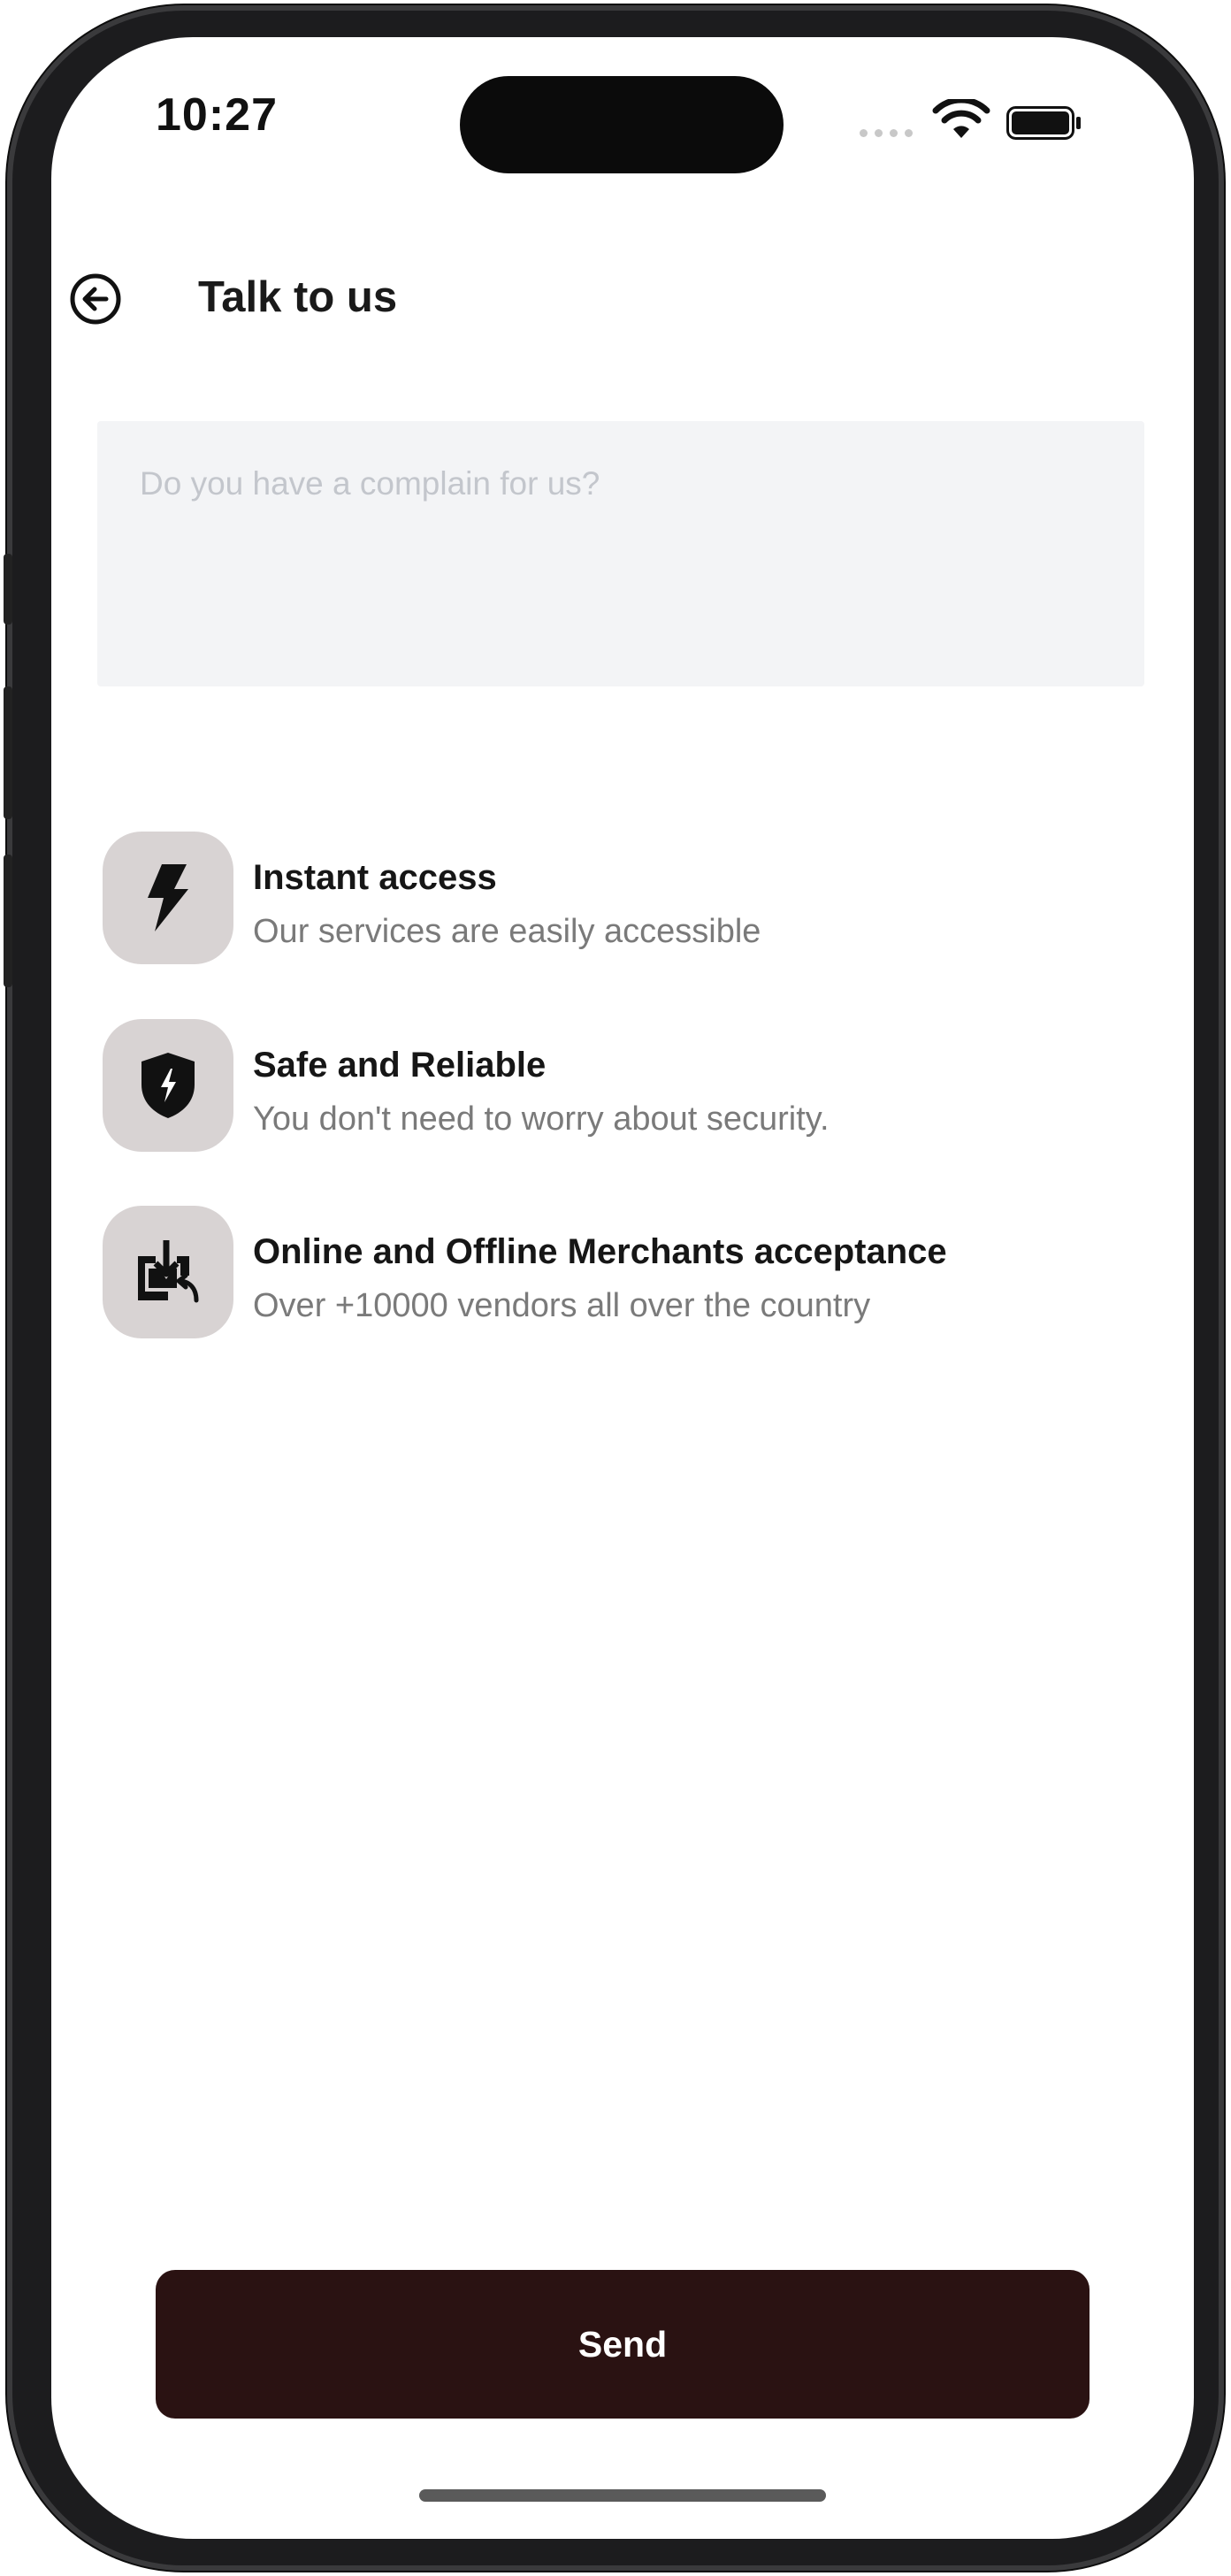 The height and width of the screenshot is (2576, 1231). Describe the element at coordinates (400, 1065) in the screenshot. I see `feature-title: Safe and Reliable` at that location.